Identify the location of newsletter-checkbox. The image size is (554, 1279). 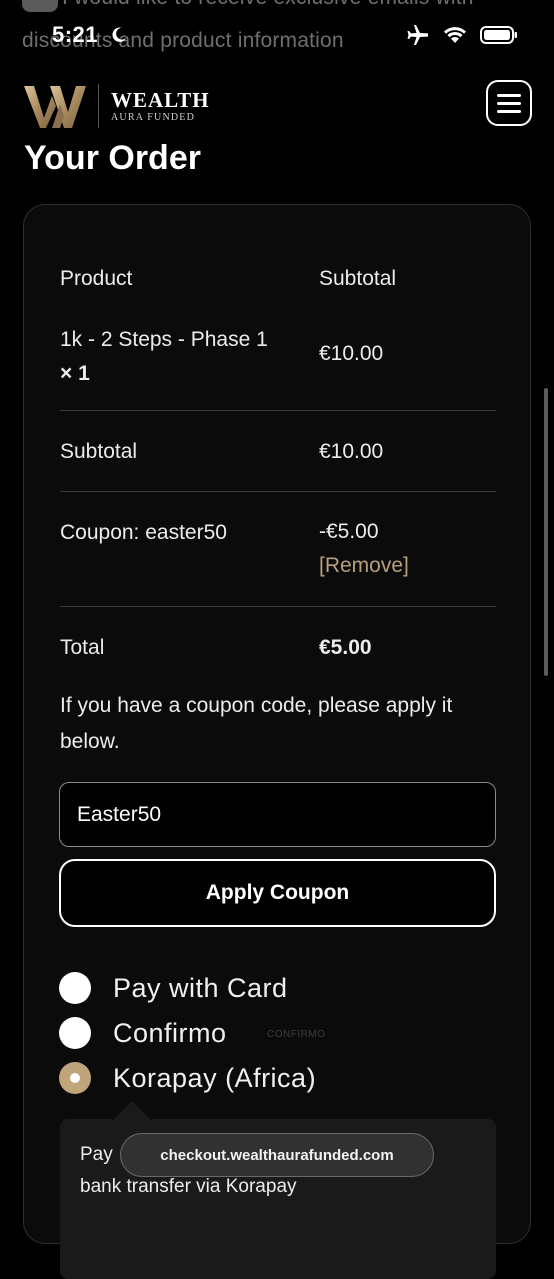
(40, 6).